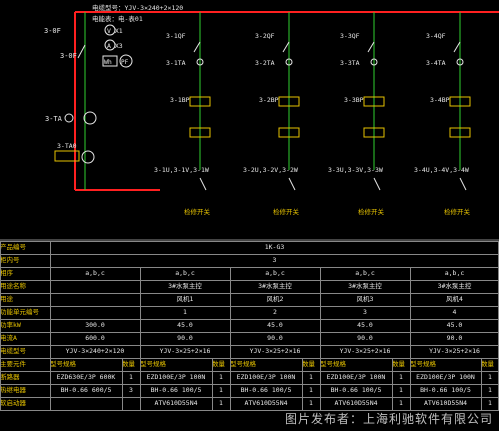 This screenshot has height=431, width=499. Describe the element at coordinates (274, 260) in the screenshot. I see `cabinet-sequence: 3` at that location.